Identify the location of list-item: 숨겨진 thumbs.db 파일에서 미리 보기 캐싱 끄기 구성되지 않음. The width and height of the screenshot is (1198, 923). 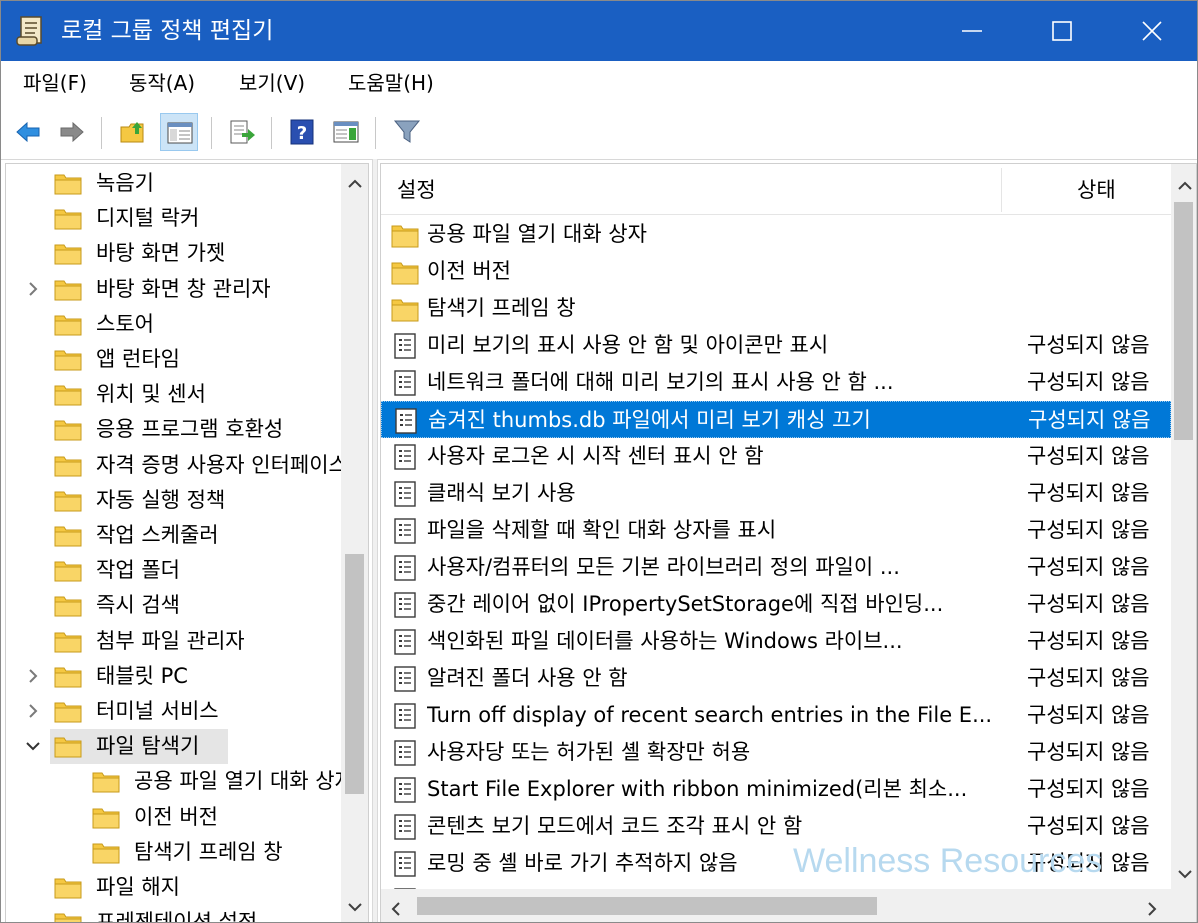
(776, 419).